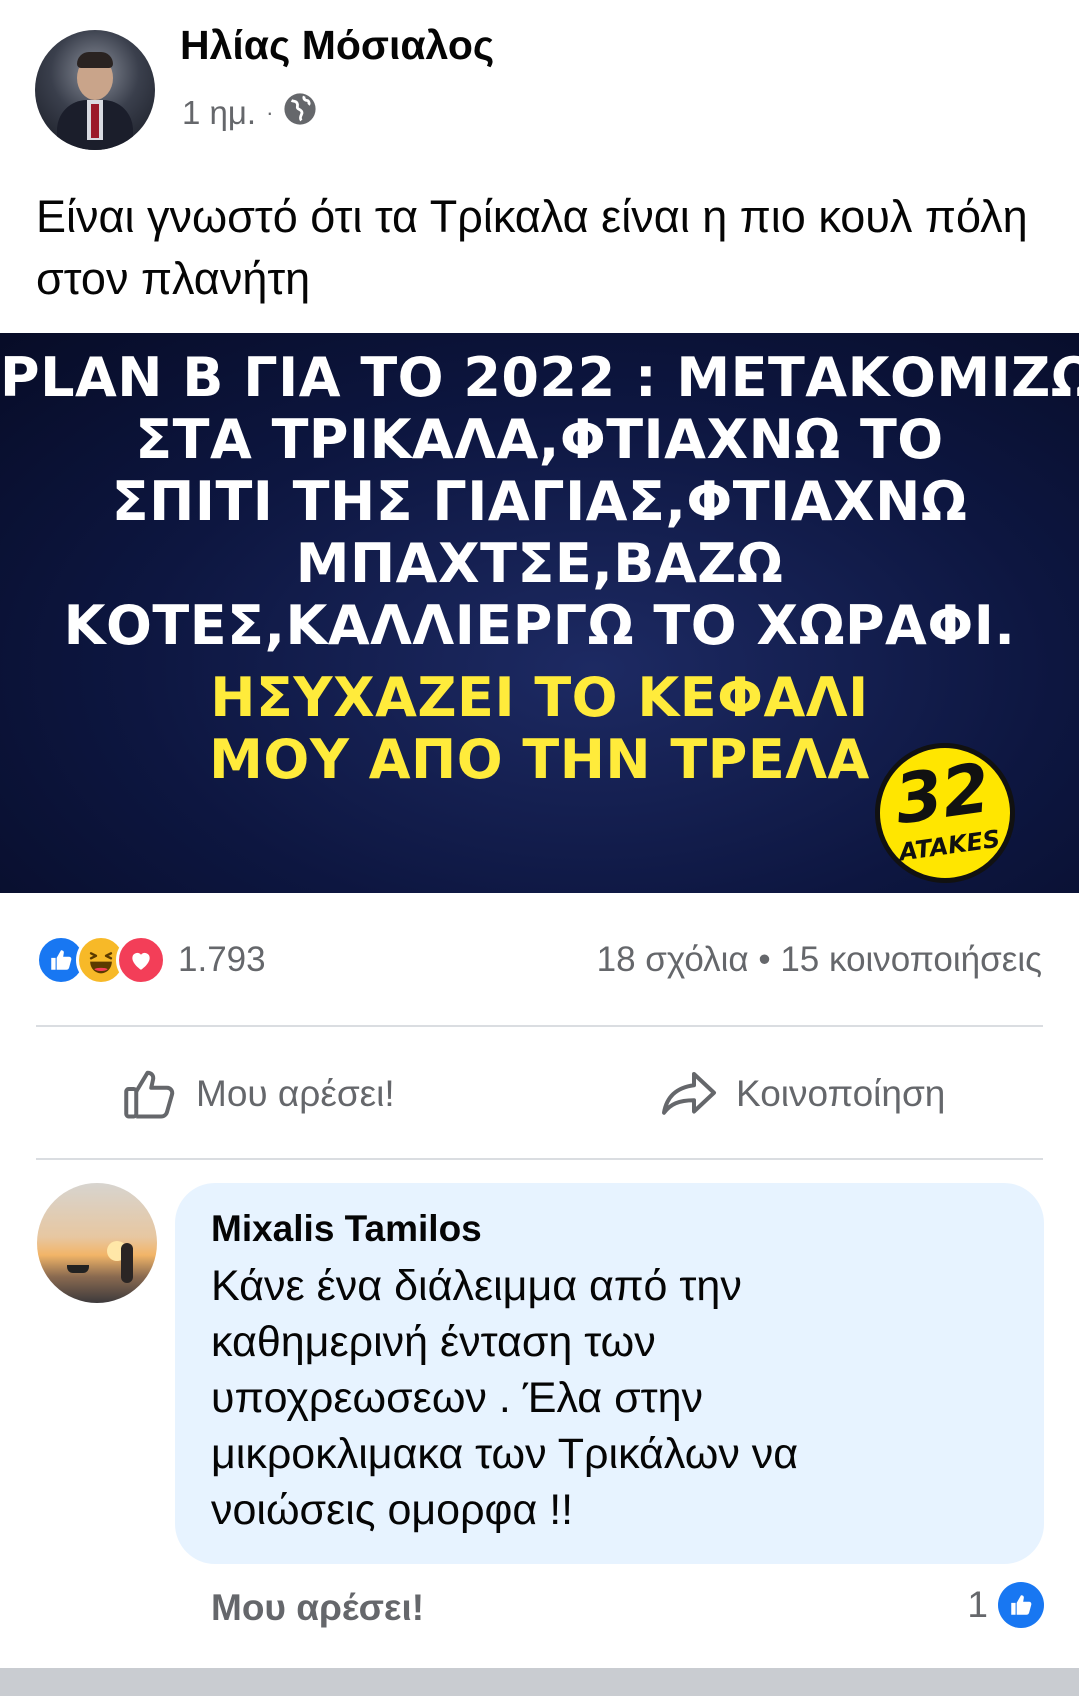  I want to click on like-icon, so click(1021, 1605).